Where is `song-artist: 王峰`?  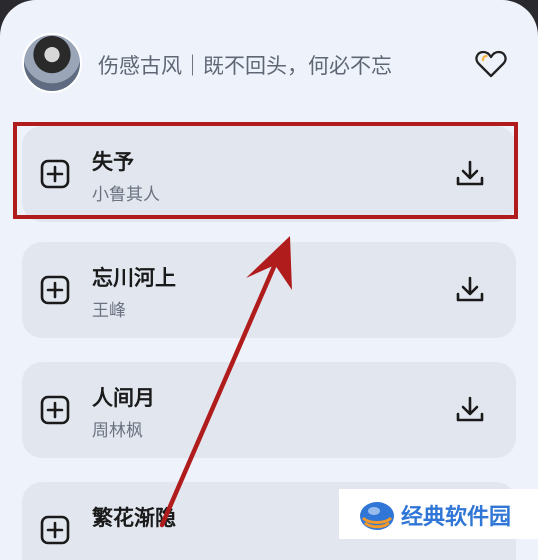 song-artist: 王峰 is located at coordinates (109, 311).